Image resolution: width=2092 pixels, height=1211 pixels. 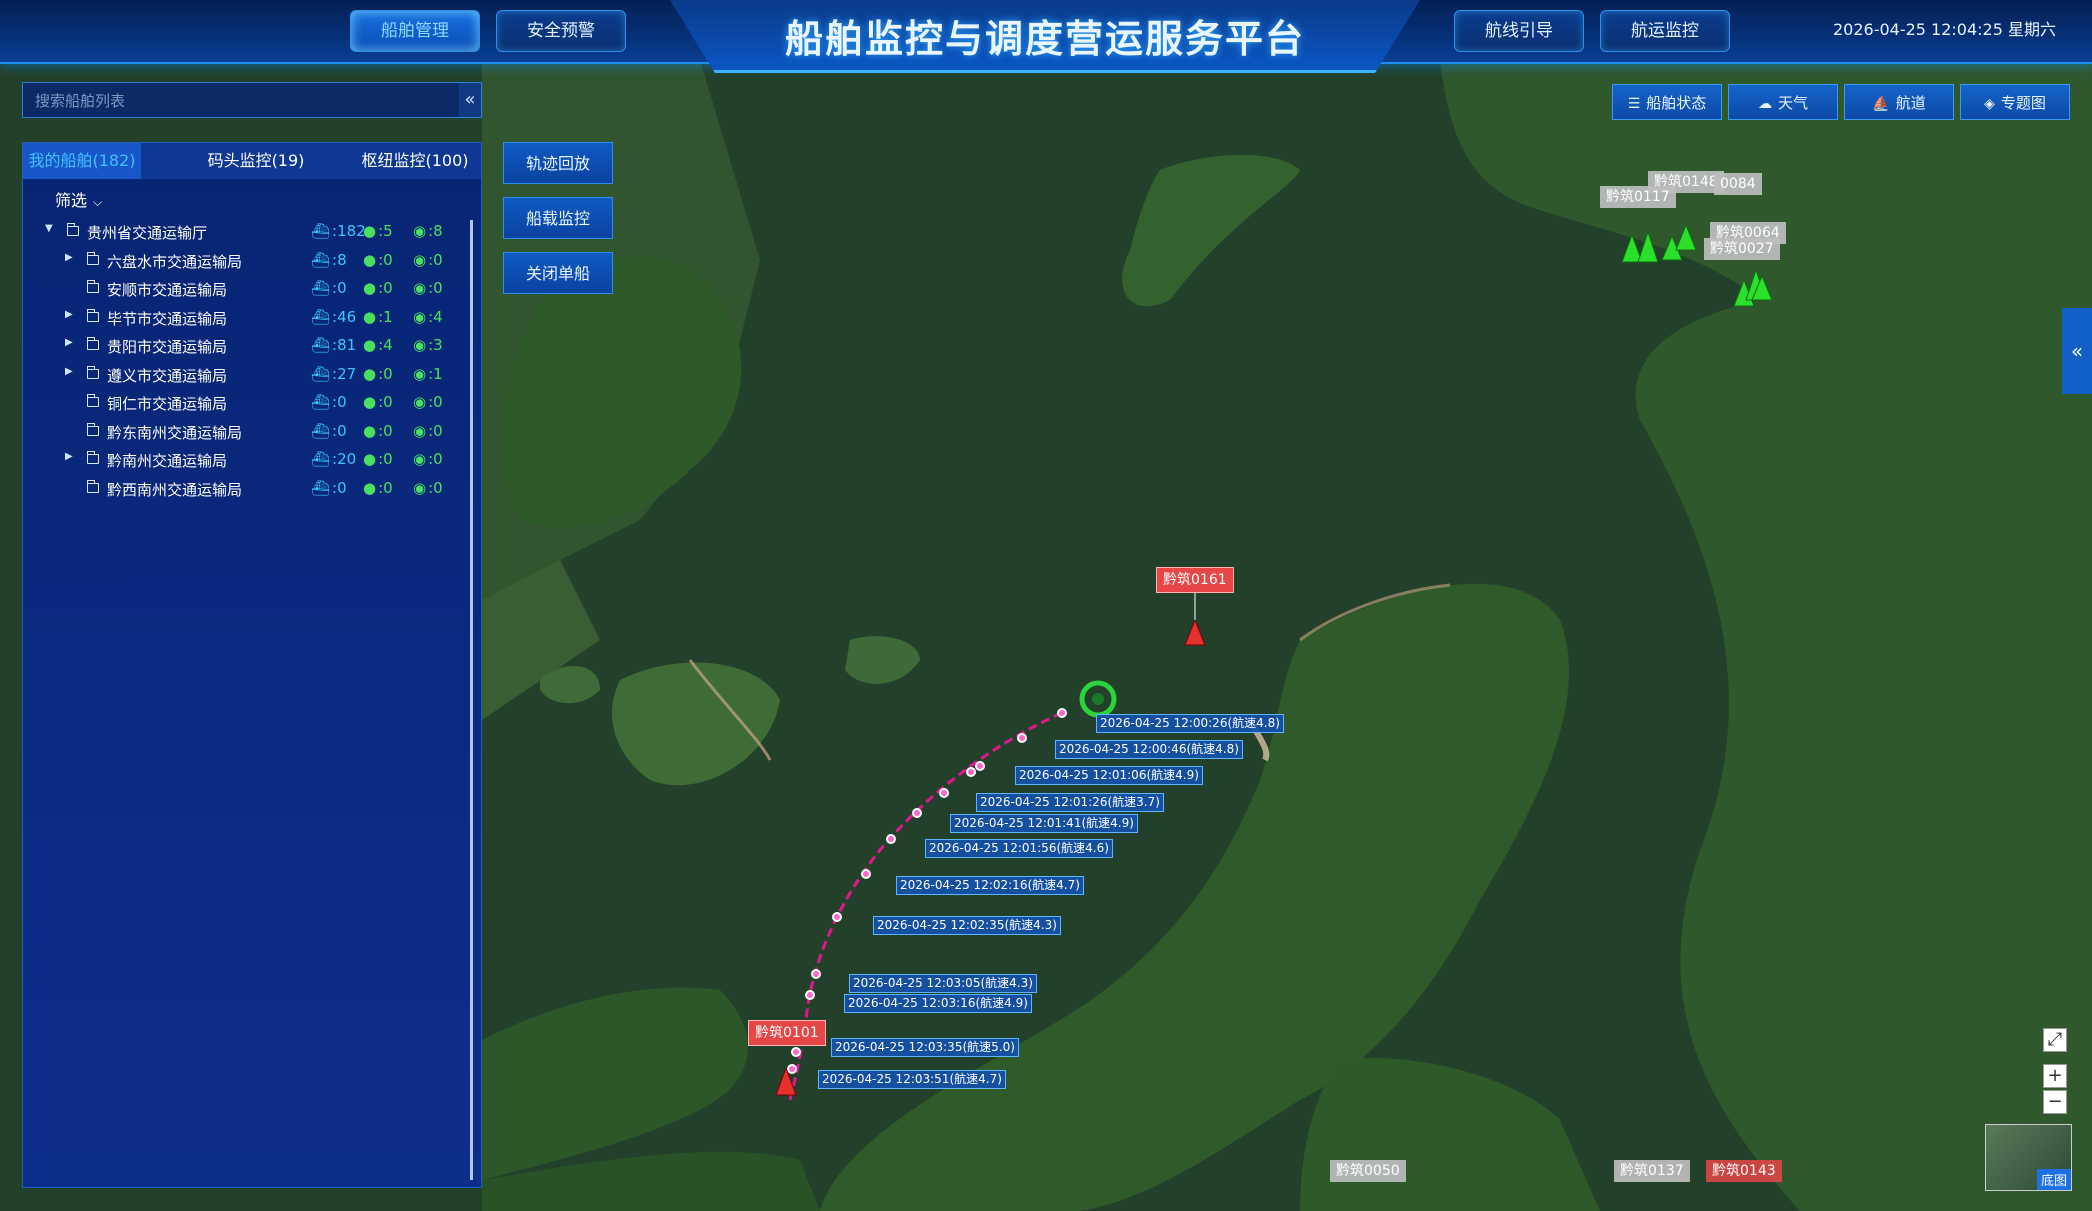 What do you see at coordinates (1044, 823) in the screenshot?
I see `track-point-label: 2026-04-25 12:01:41(航速4.9)` at bounding box center [1044, 823].